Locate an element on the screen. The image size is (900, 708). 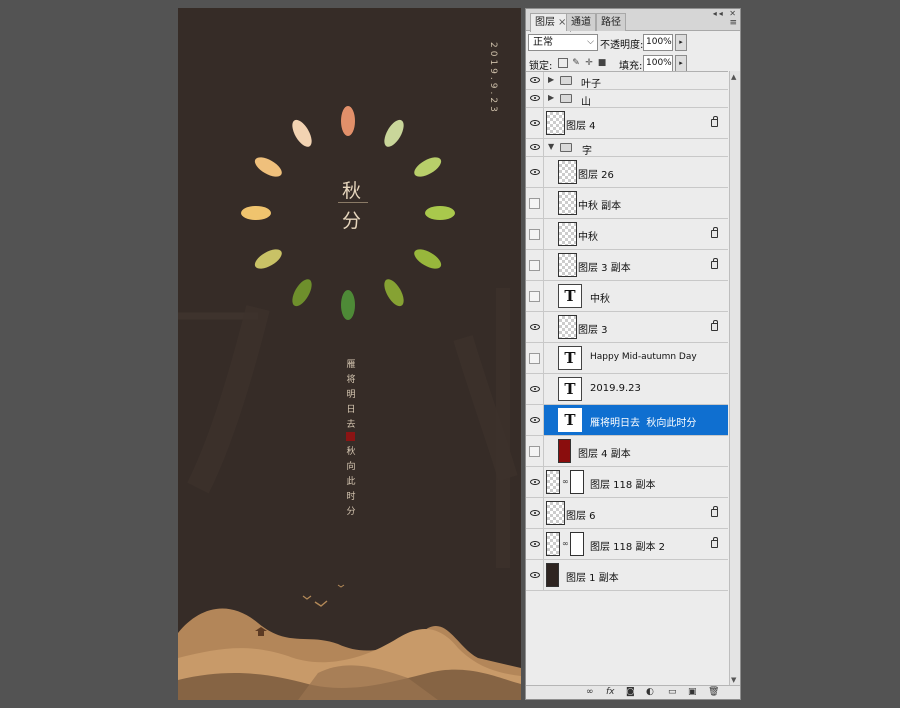
tab-channels-label: 通道 is located at coordinates (581, 22).